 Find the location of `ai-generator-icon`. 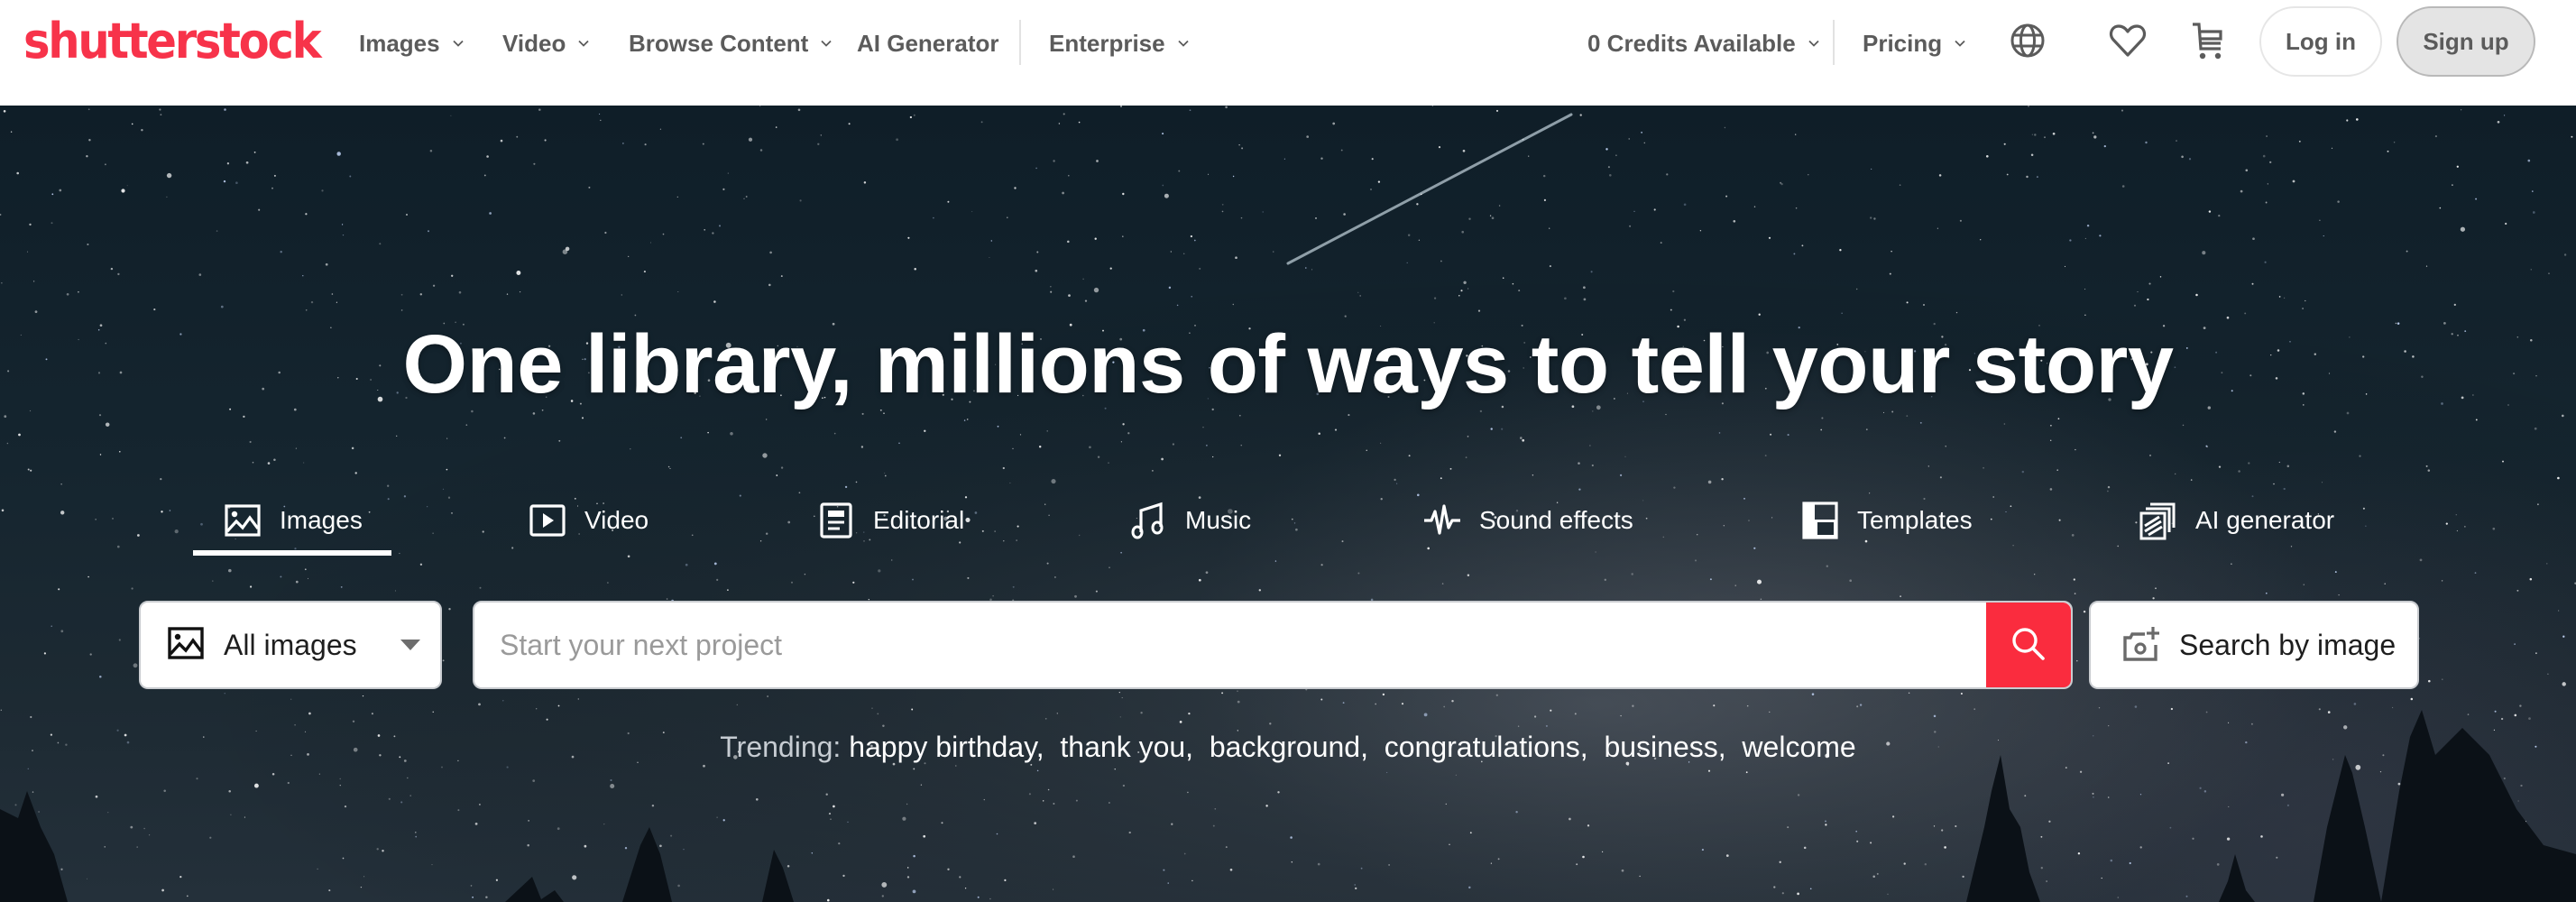

ai-generator-icon is located at coordinates (2158, 521).